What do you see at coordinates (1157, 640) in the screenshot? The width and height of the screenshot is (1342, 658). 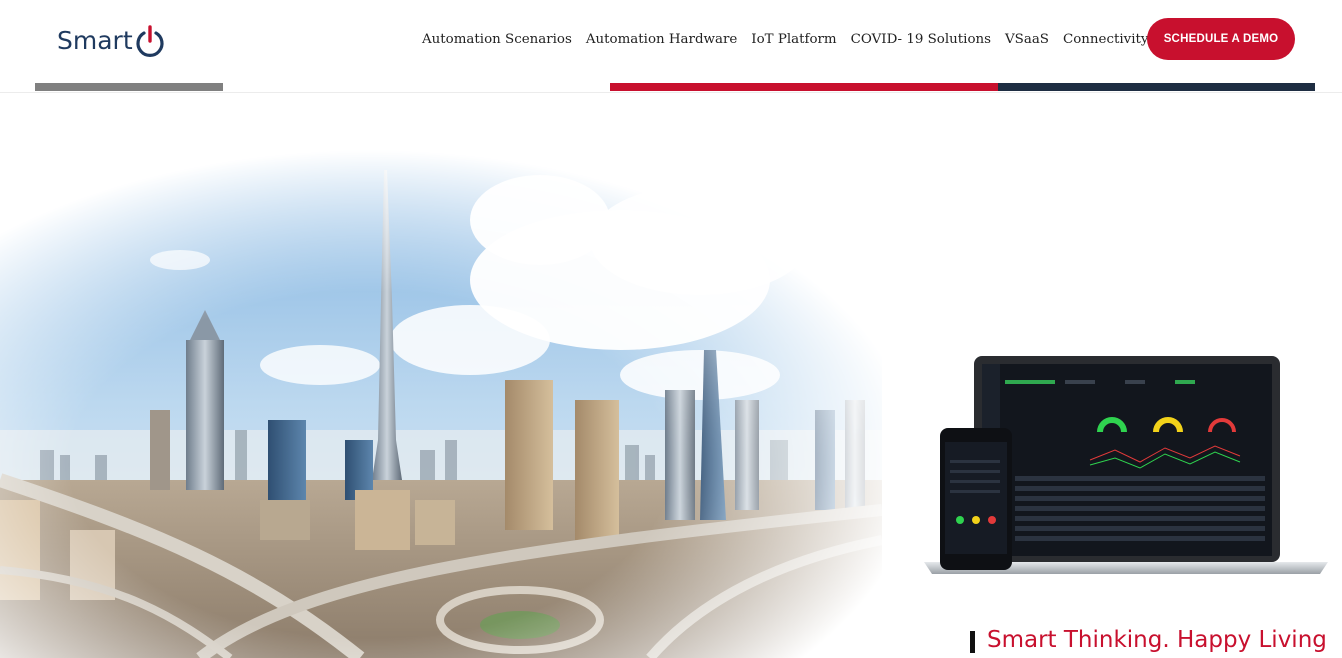 I see `tagline-text: Smart Thinking. Happy Living` at bounding box center [1157, 640].